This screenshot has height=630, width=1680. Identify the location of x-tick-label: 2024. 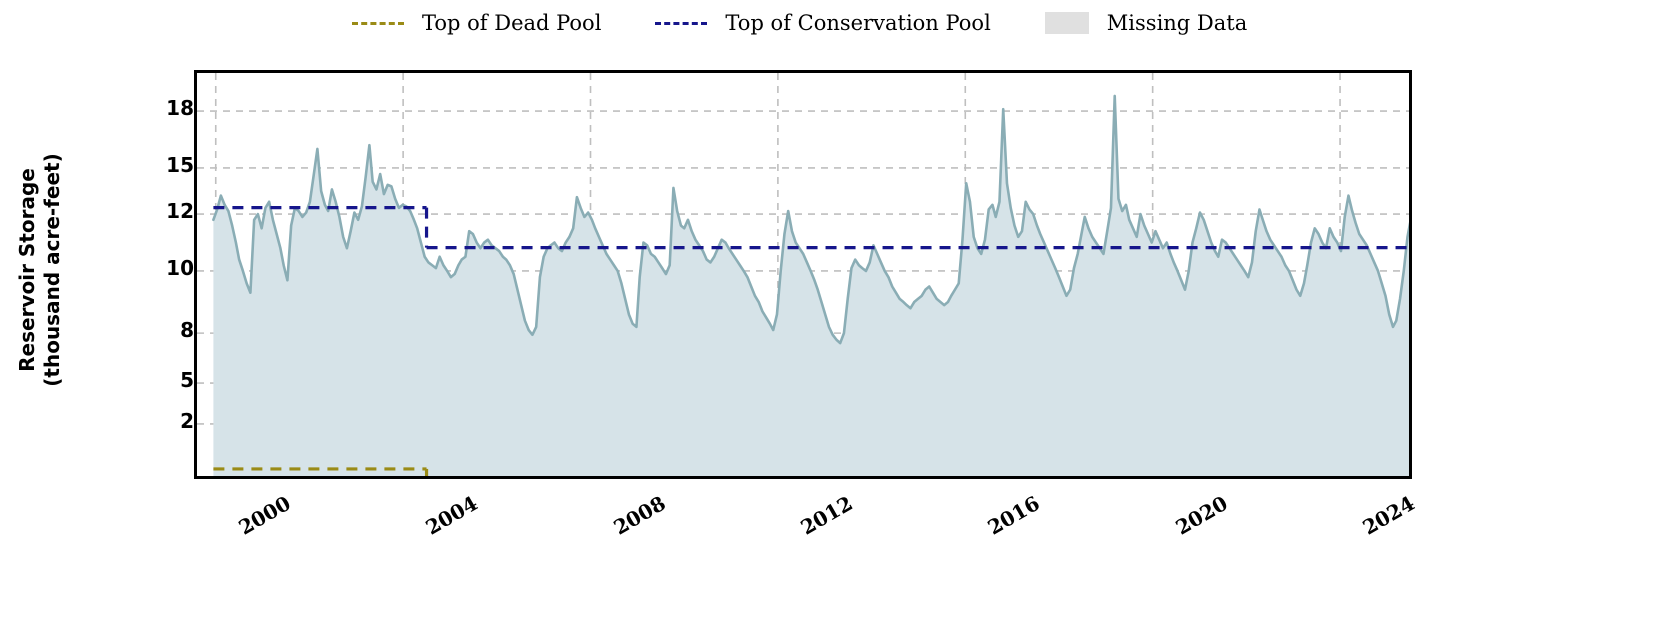
(1388, 515).